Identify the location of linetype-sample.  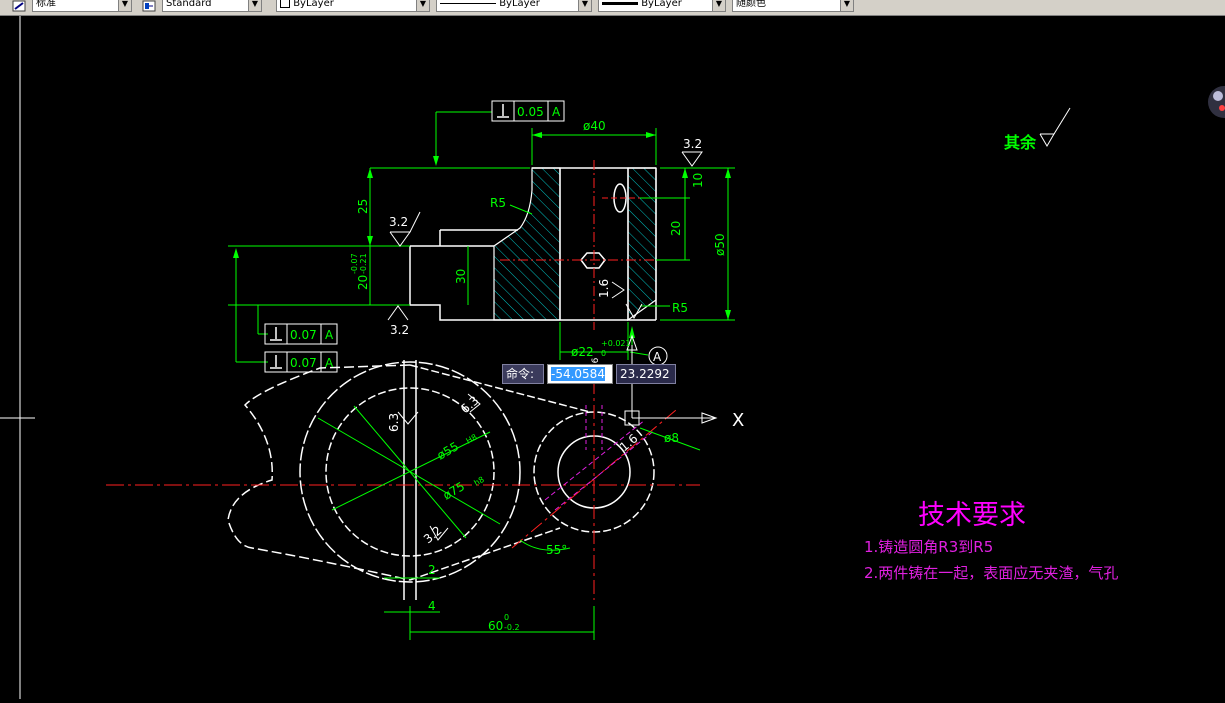
(468, 3).